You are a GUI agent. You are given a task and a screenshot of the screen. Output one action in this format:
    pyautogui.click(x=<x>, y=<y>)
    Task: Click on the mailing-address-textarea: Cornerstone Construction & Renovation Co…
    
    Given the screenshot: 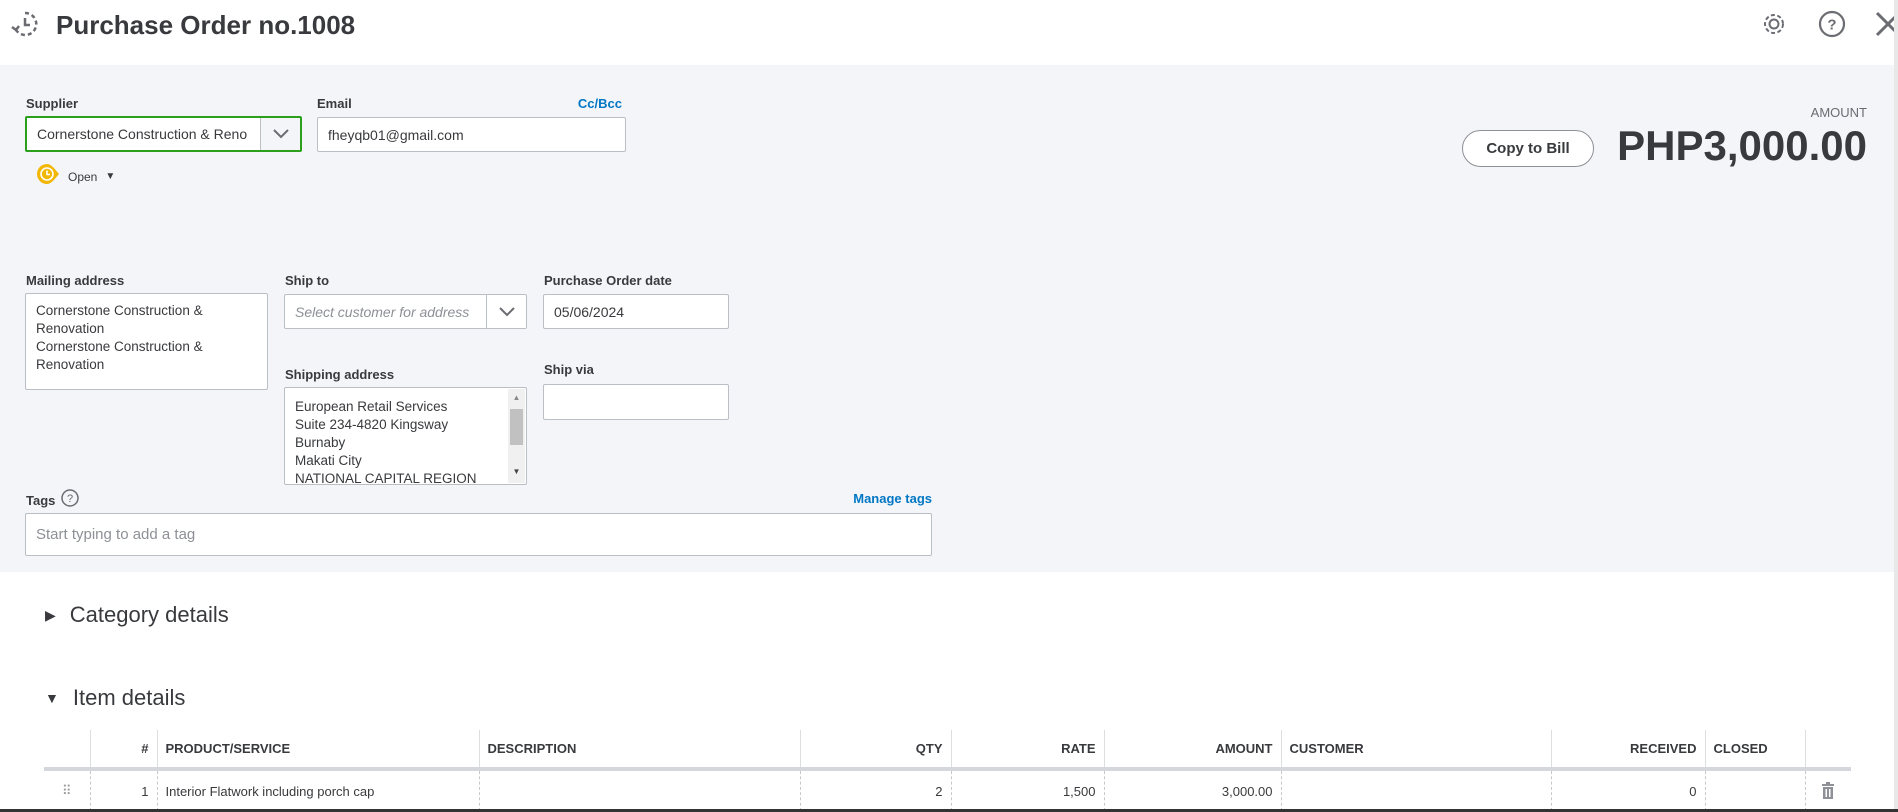 What is the action you would take?
    pyautogui.click(x=146, y=341)
    